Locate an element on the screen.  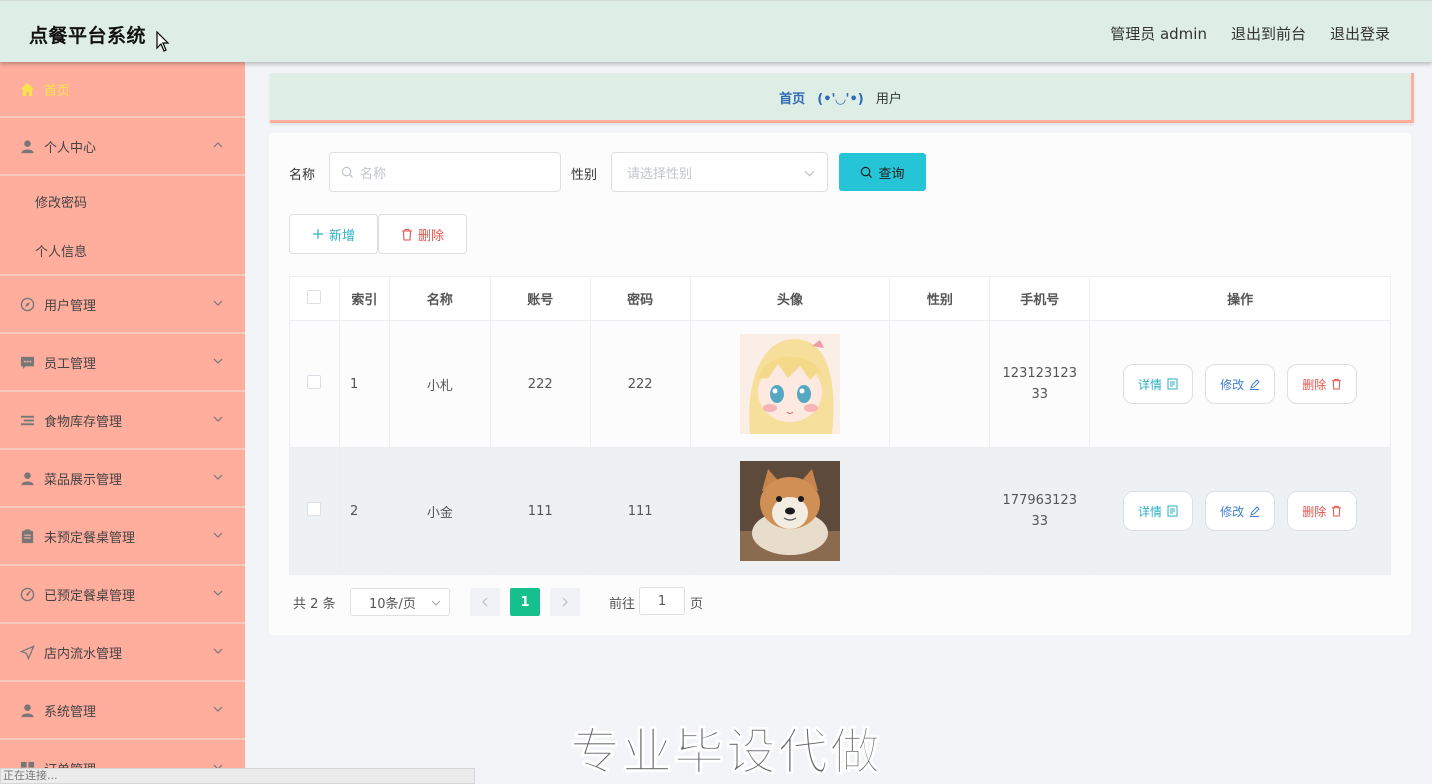
sidebar-item-label: 食物库存管理 is located at coordinates (83, 422).